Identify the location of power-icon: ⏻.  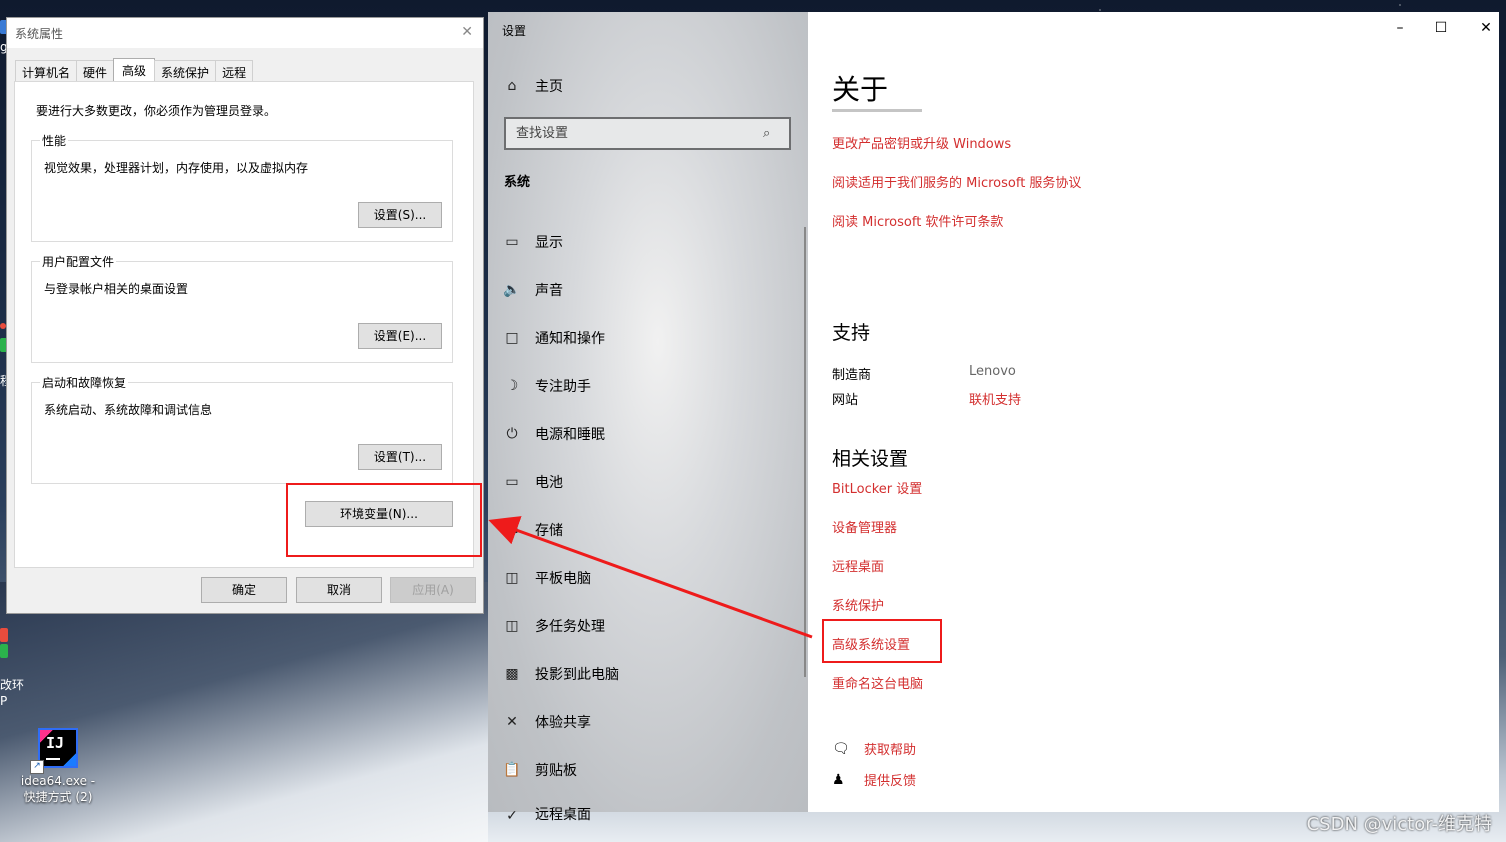
(512, 434).